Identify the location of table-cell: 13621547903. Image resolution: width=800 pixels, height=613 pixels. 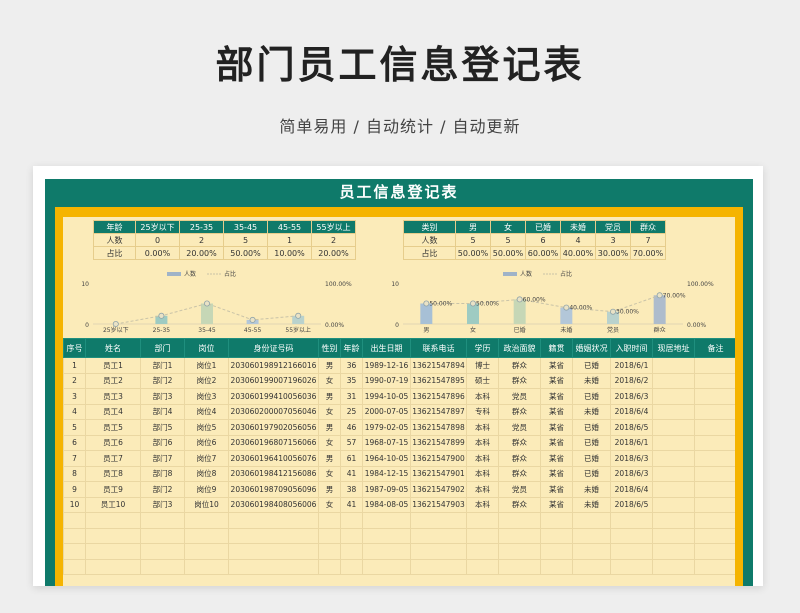
(438, 504).